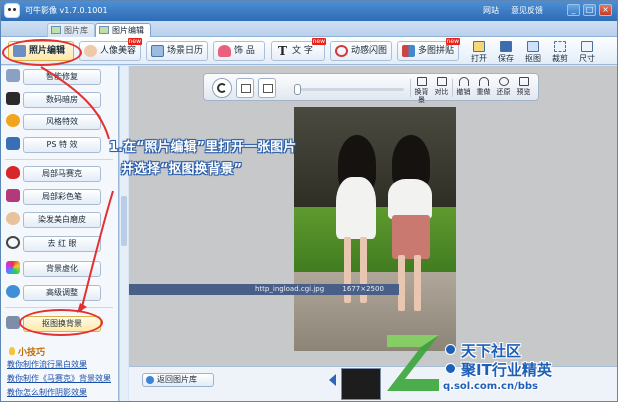  Describe the element at coordinates (82, 308) in the screenshot. I see `arrow-head-icon` at that location.